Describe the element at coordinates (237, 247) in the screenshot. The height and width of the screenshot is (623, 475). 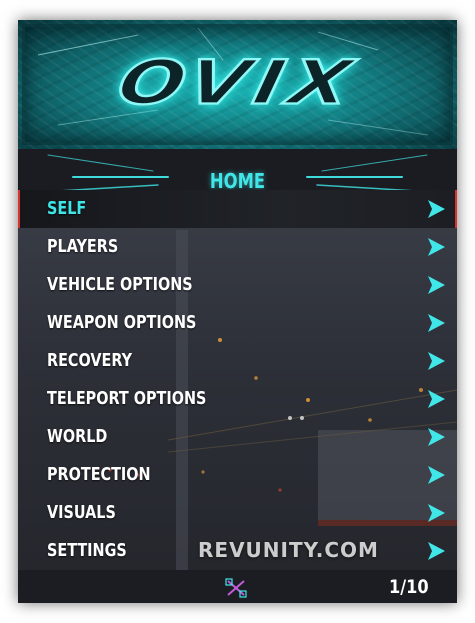
I see `menu-item-players: PLAYERS` at that location.